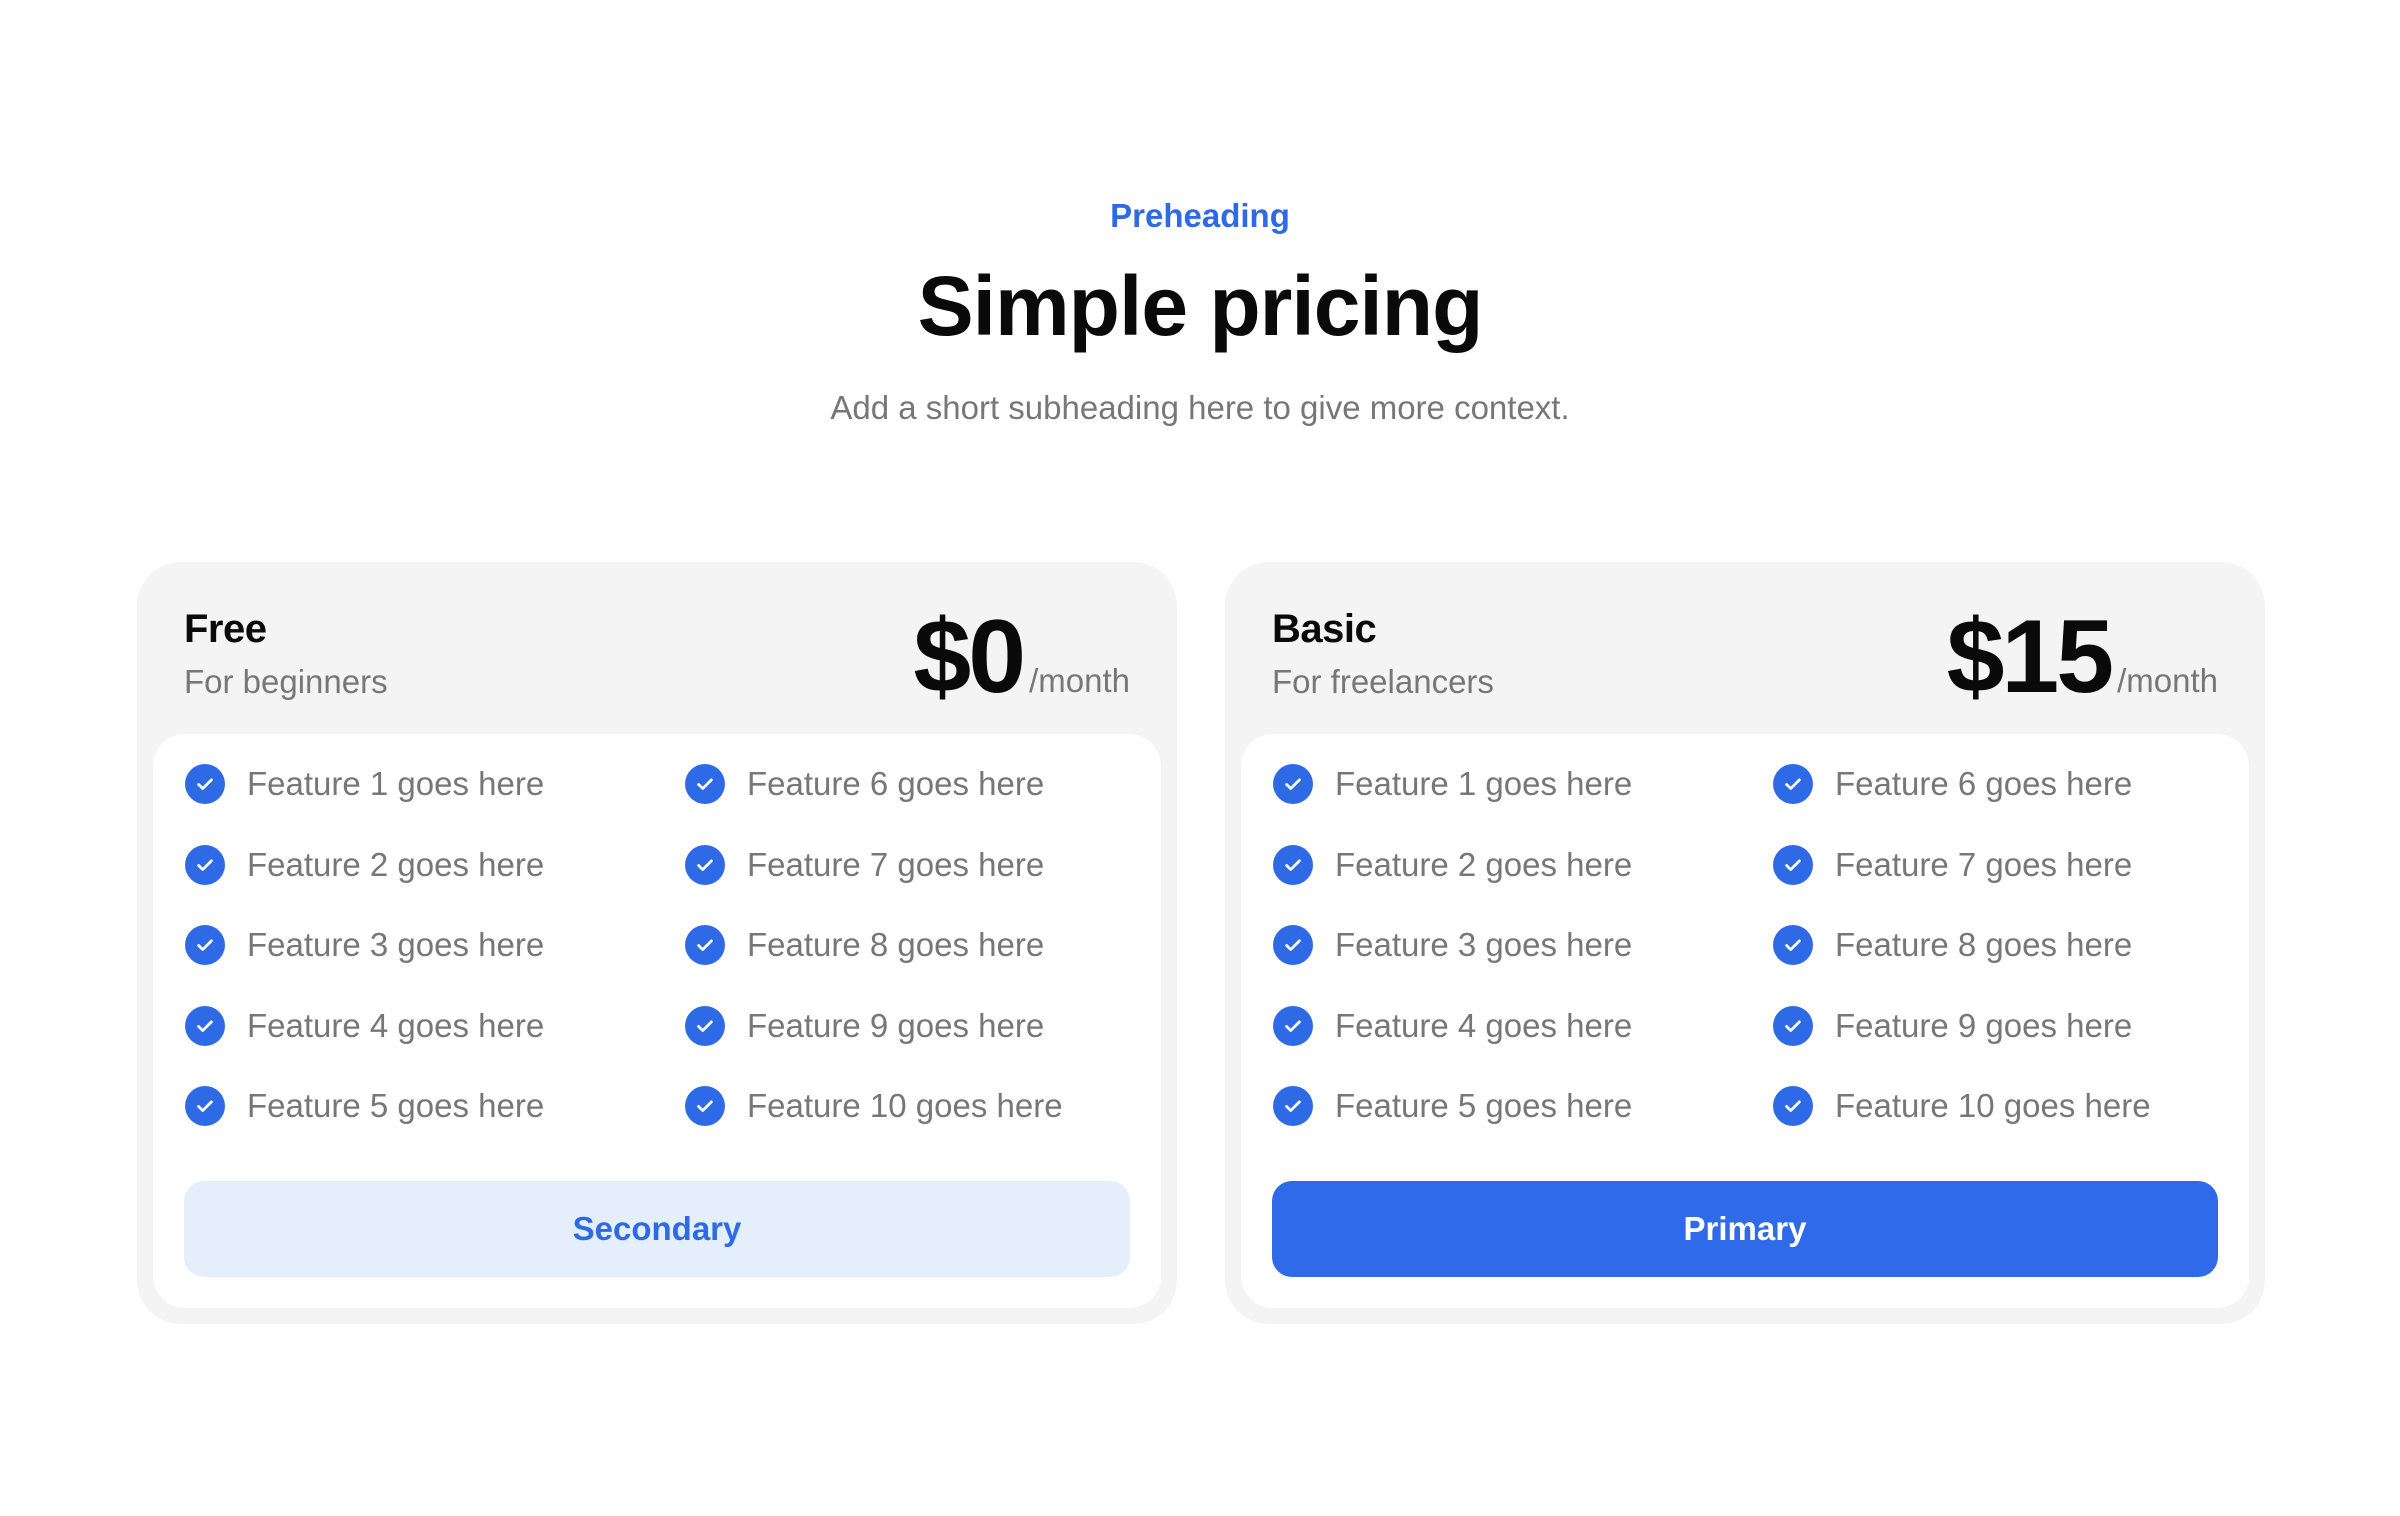 This screenshot has width=2400, height=1516. What do you see at coordinates (2030, 657) in the screenshot?
I see `plan-price: $15` at bounding box center [2030, 657].